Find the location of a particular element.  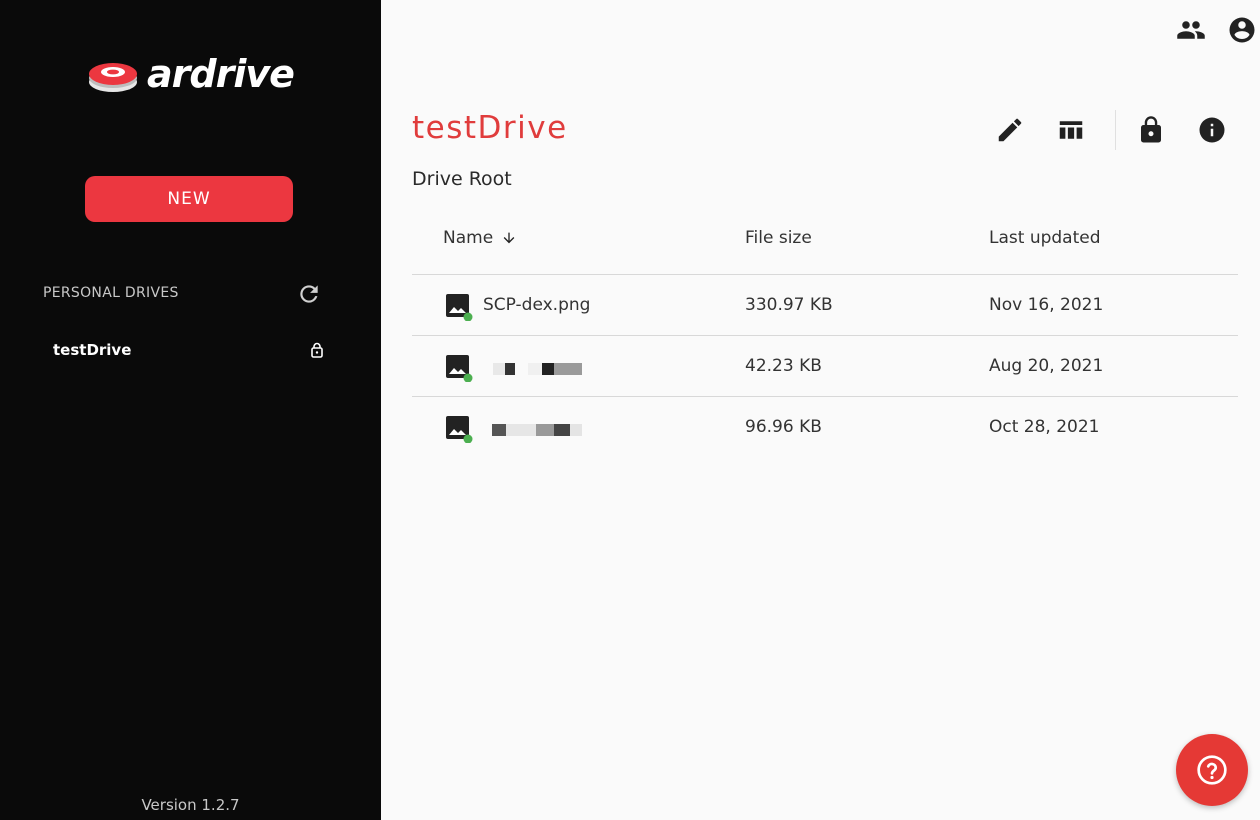

last-updated: Oct 28, 2021 is located at coordinates (1044, 427).